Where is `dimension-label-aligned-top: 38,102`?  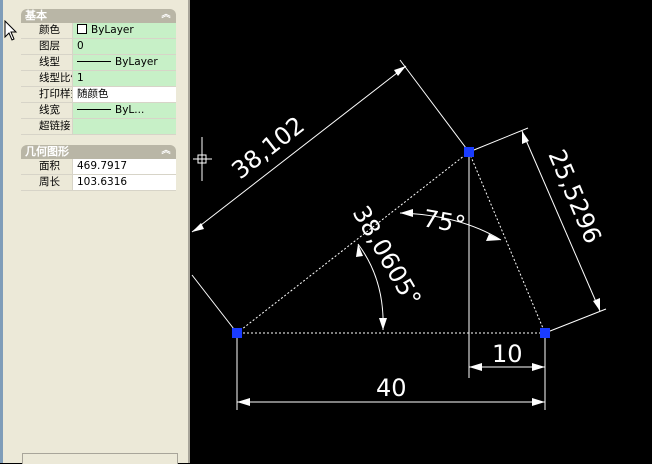
dimension-label-aligned-top: 38,102 is located at coordinates (267, 148).